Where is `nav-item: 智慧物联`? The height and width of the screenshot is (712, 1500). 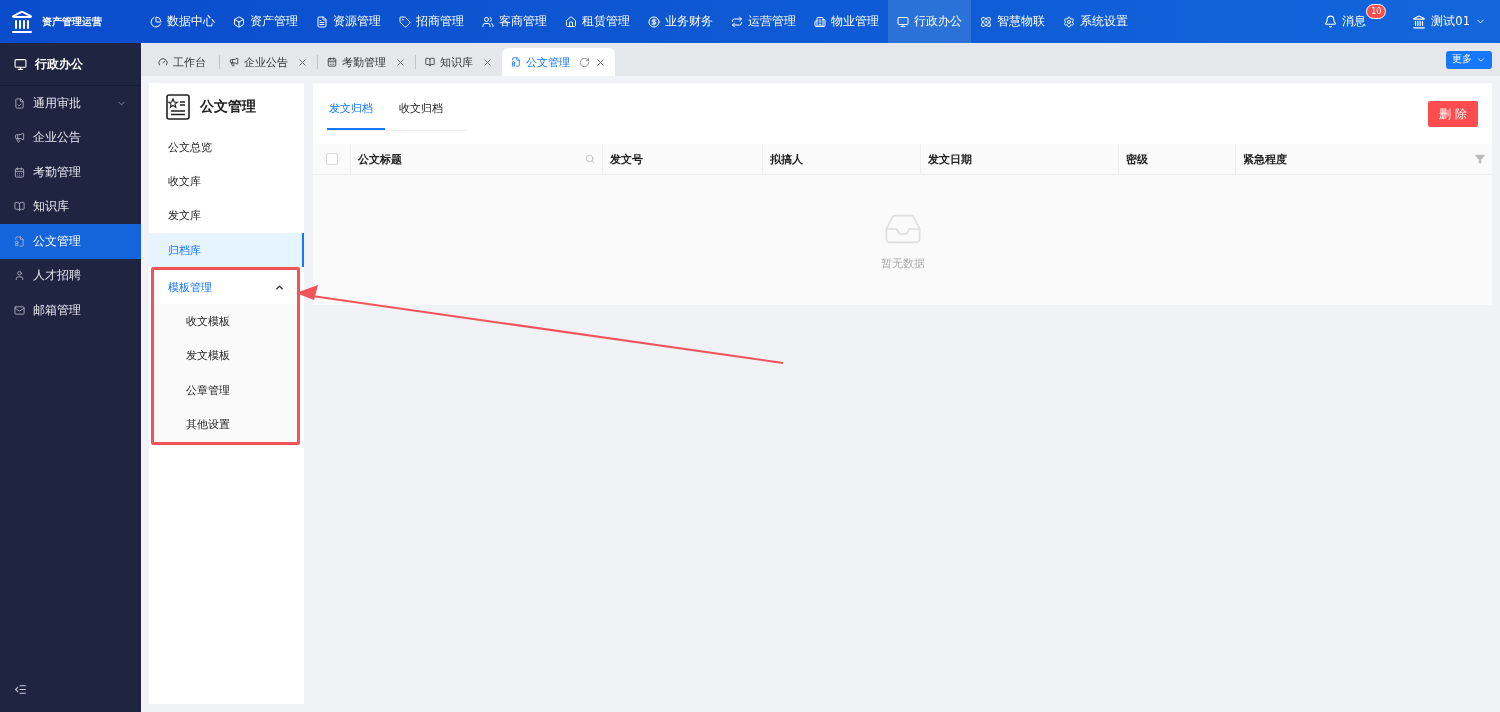 nav-item: 智慧物联 is located at coordinates (1012, 21).